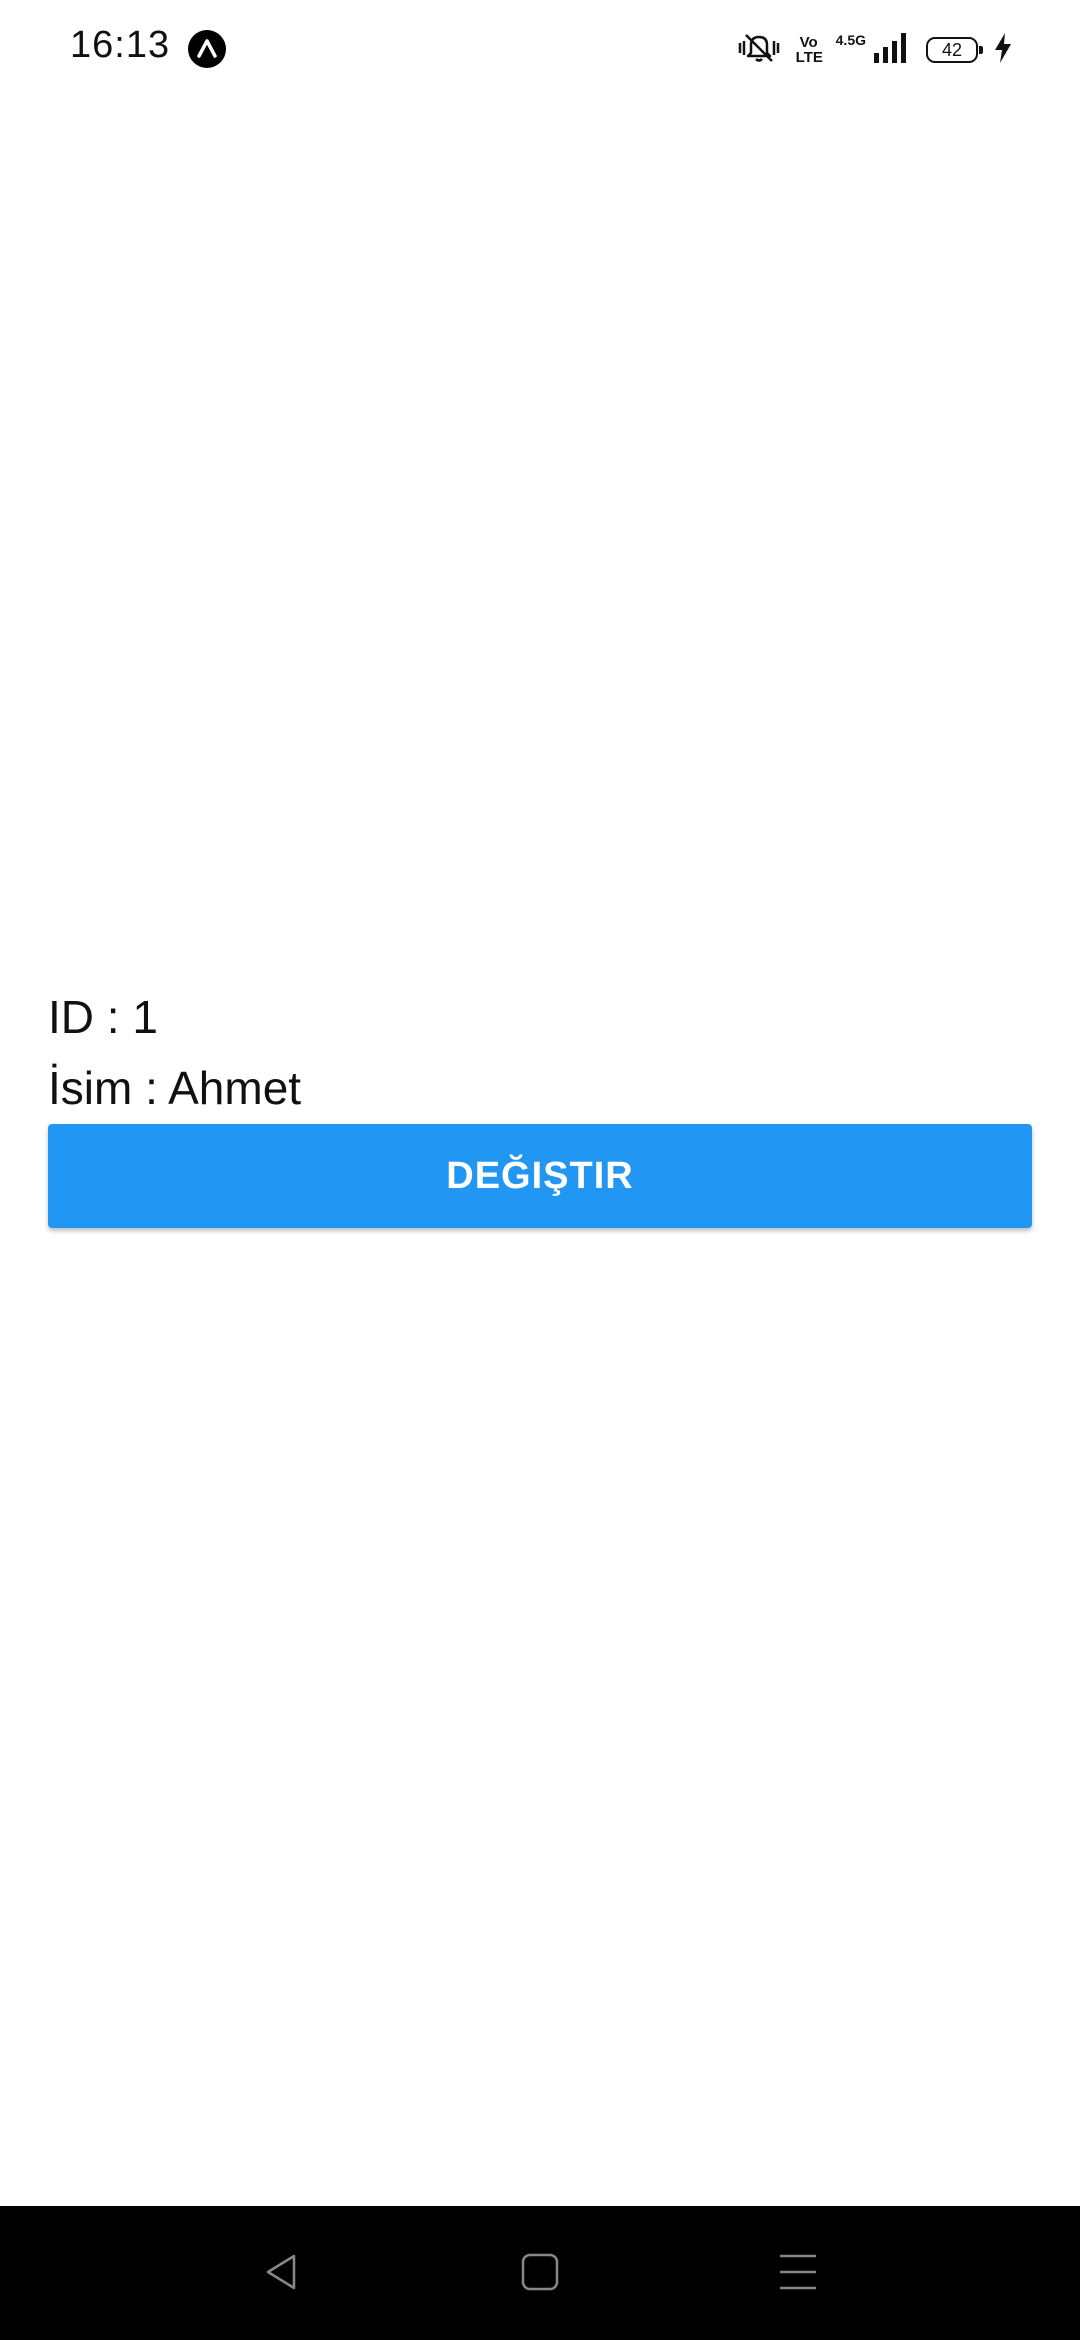 The image size is (1080, 2340). Describe the element at coordinates (892, 50) in the screenshot. I see `signal-icon` at that location.